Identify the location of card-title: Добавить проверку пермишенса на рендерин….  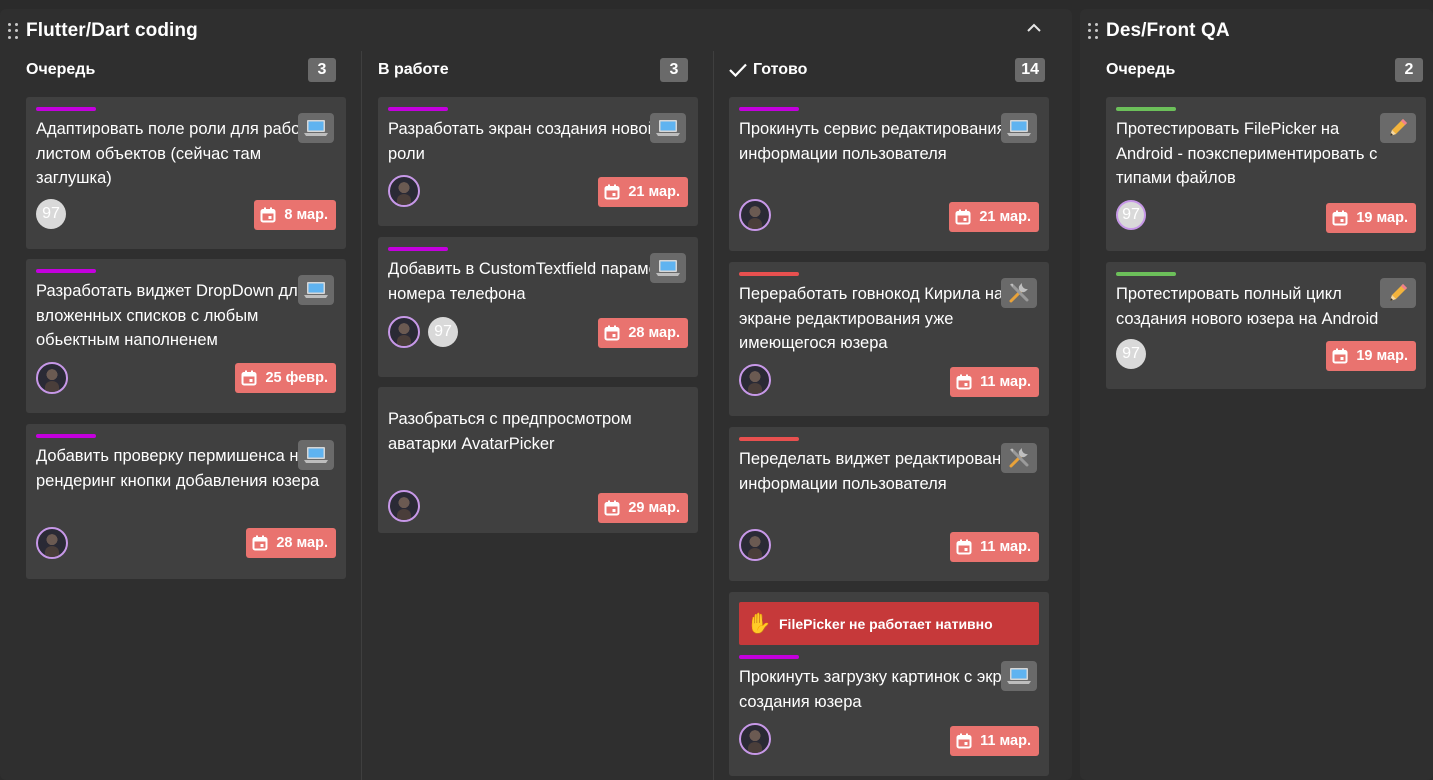
(178, 468).